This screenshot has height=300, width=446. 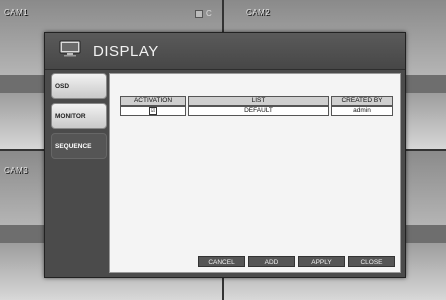 What do you see at coordinates (258, 12) in the screenshot?
I see `camera-label-2: CAM2` at bounding box center [258, 12].